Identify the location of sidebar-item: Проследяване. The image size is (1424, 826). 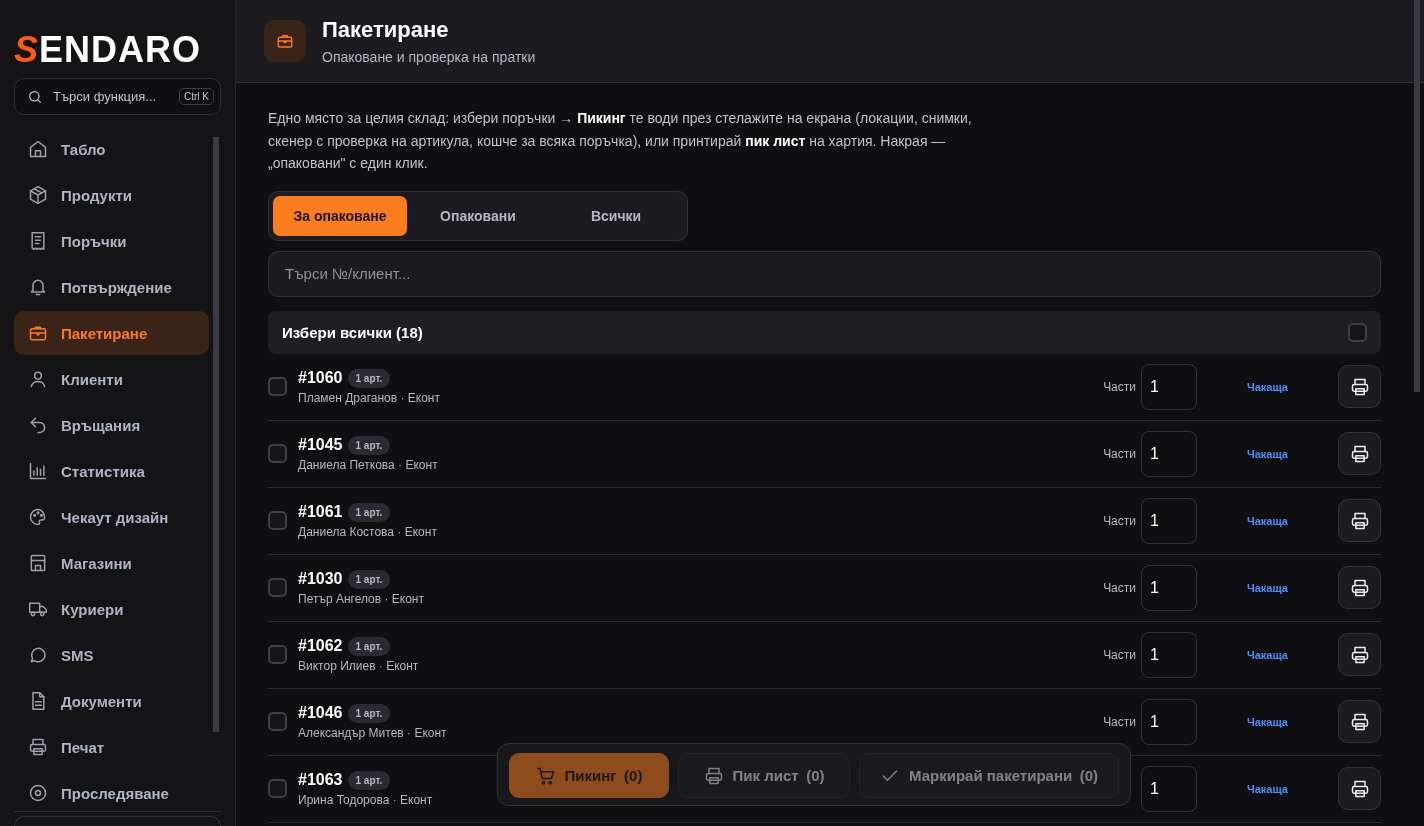
(111, 791).